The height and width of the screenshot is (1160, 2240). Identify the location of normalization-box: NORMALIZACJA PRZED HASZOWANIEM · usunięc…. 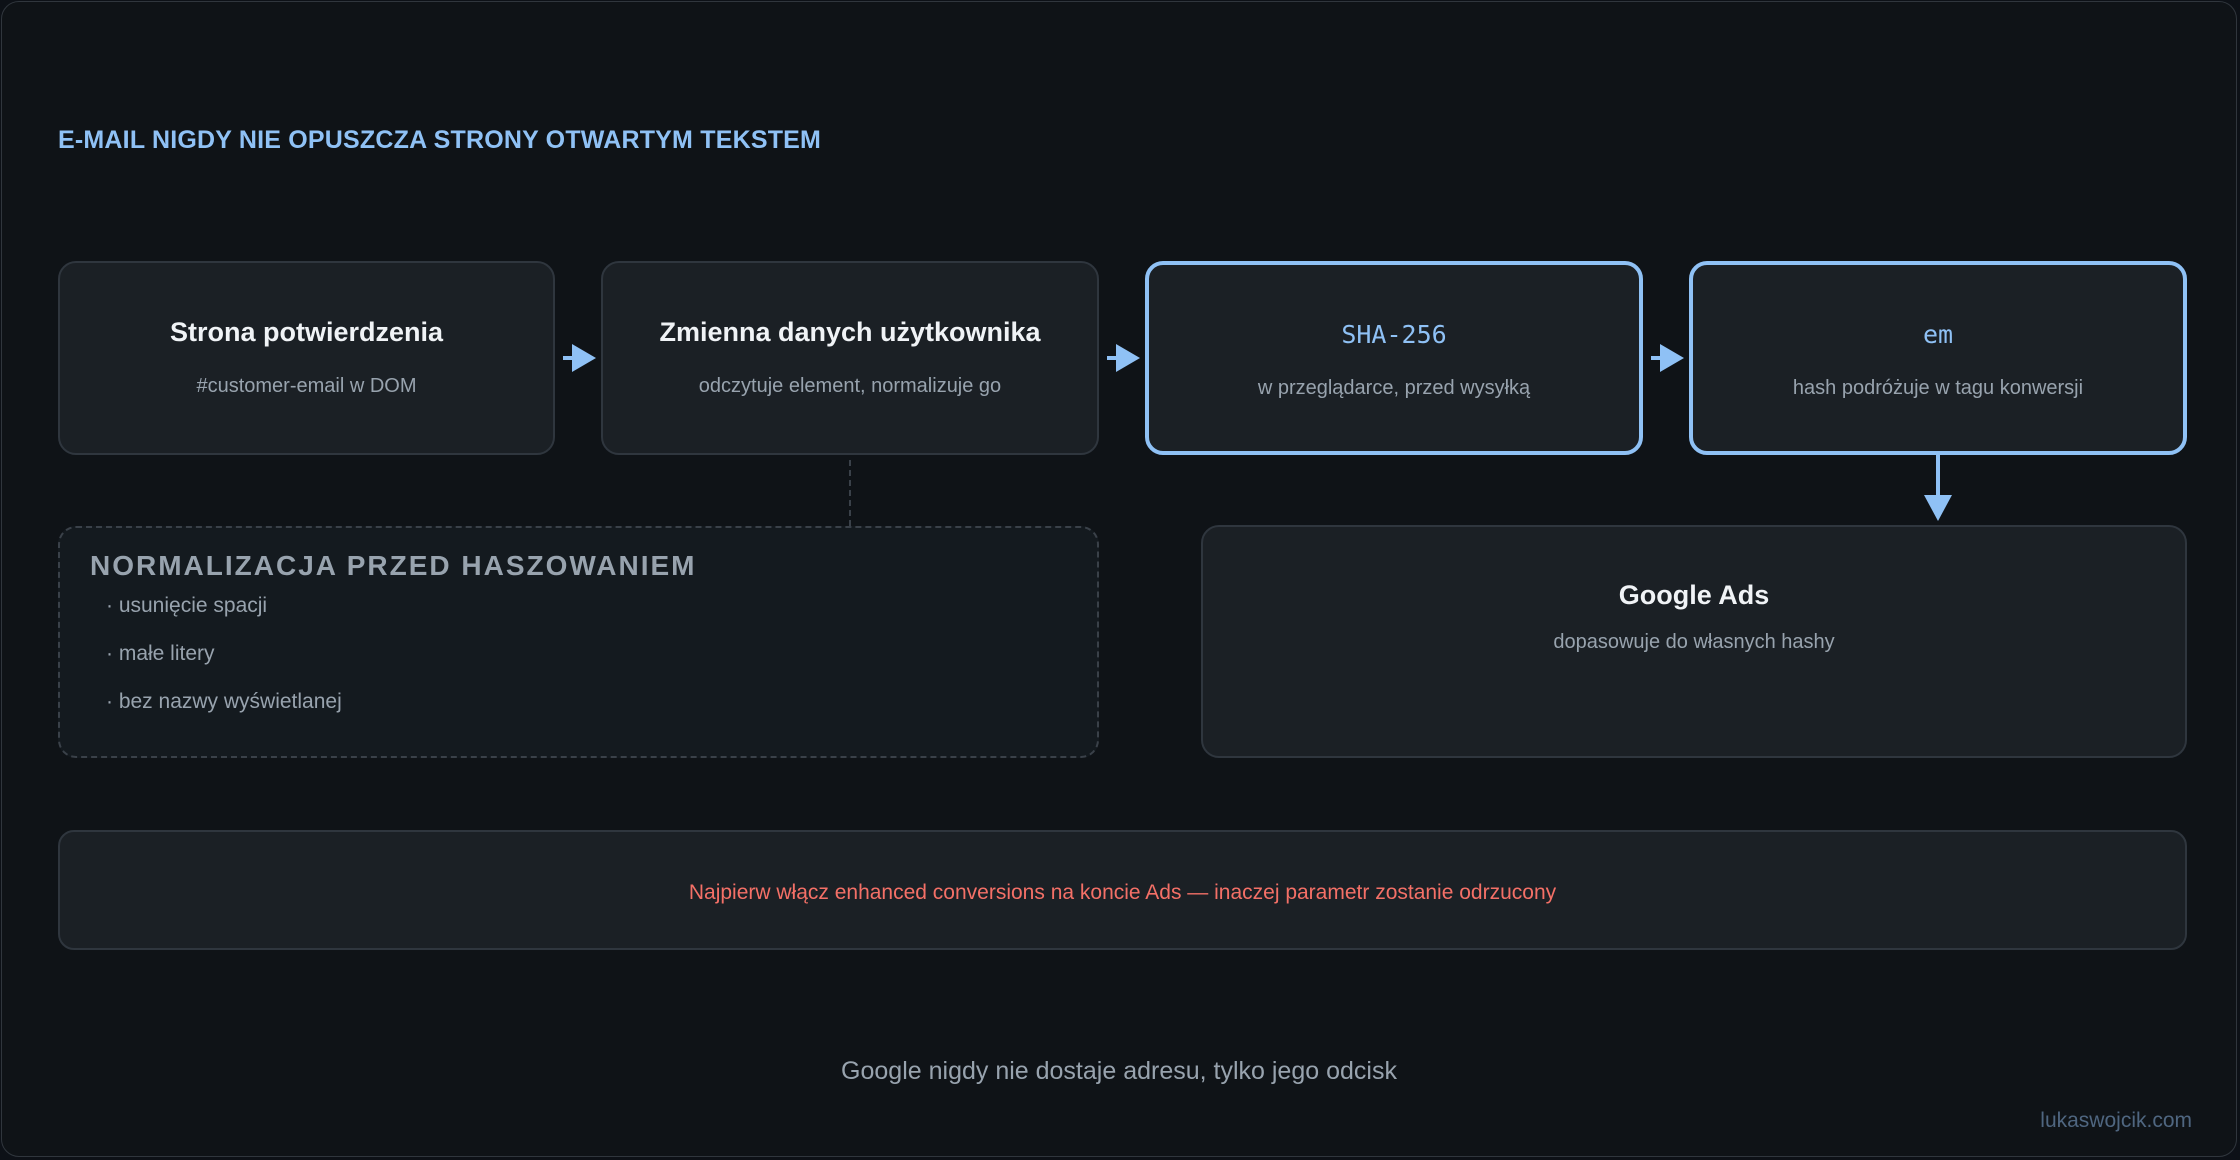
(578, 642).